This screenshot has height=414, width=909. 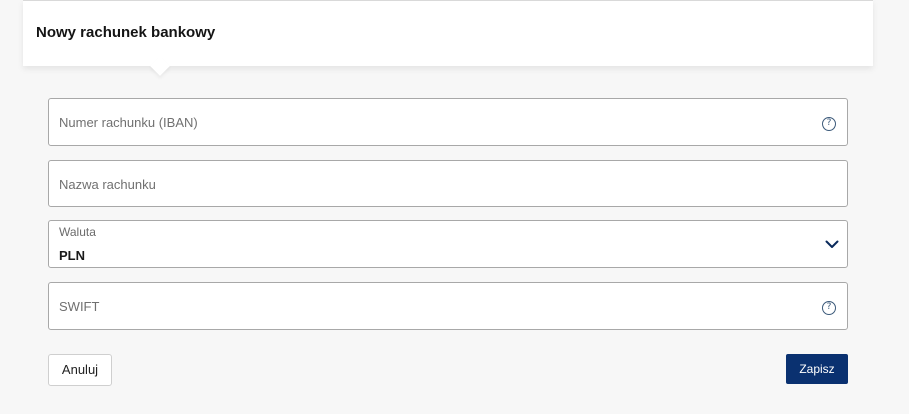 I want to click on save-button: Zapisz, so click(x=817, y=369).